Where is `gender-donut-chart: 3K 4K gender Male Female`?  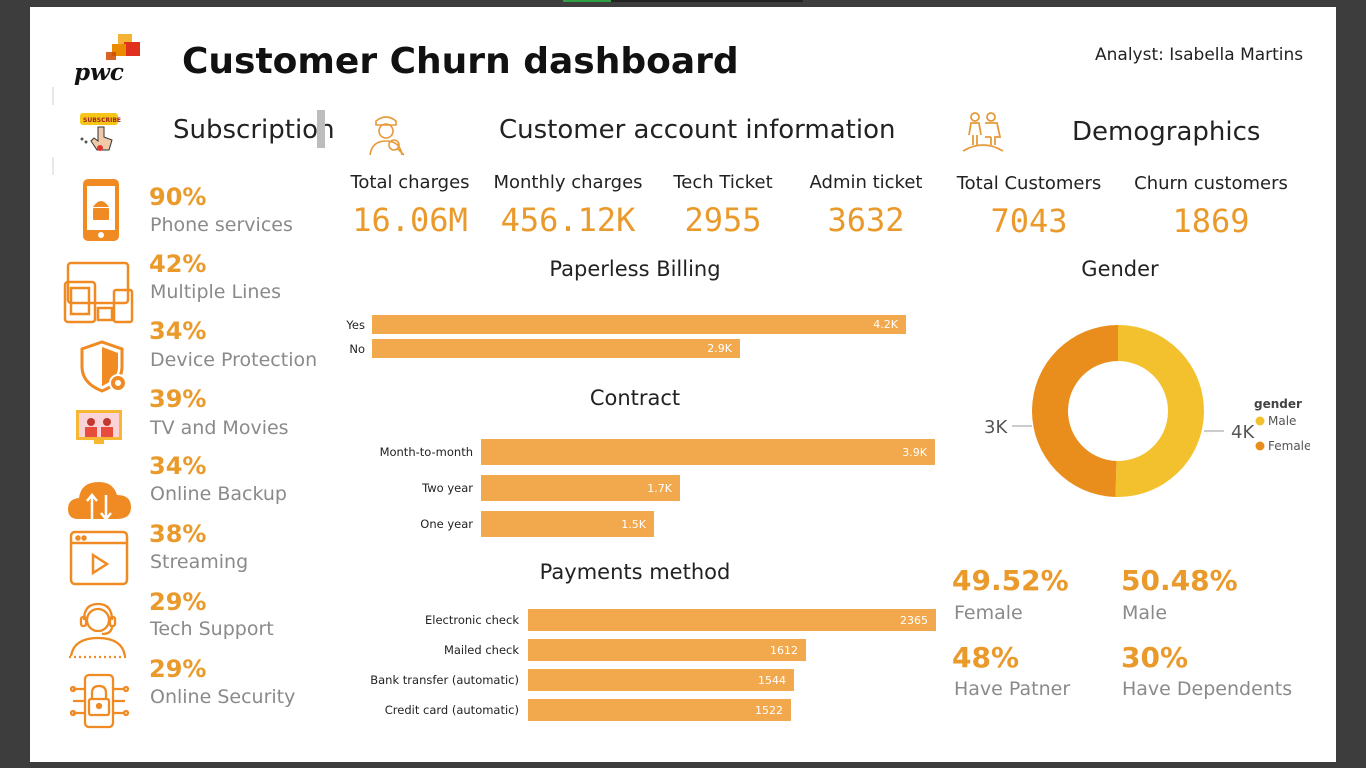 gender-donut-chart: 3K 4K gender Male Female is located at coordinates (1147, 411).